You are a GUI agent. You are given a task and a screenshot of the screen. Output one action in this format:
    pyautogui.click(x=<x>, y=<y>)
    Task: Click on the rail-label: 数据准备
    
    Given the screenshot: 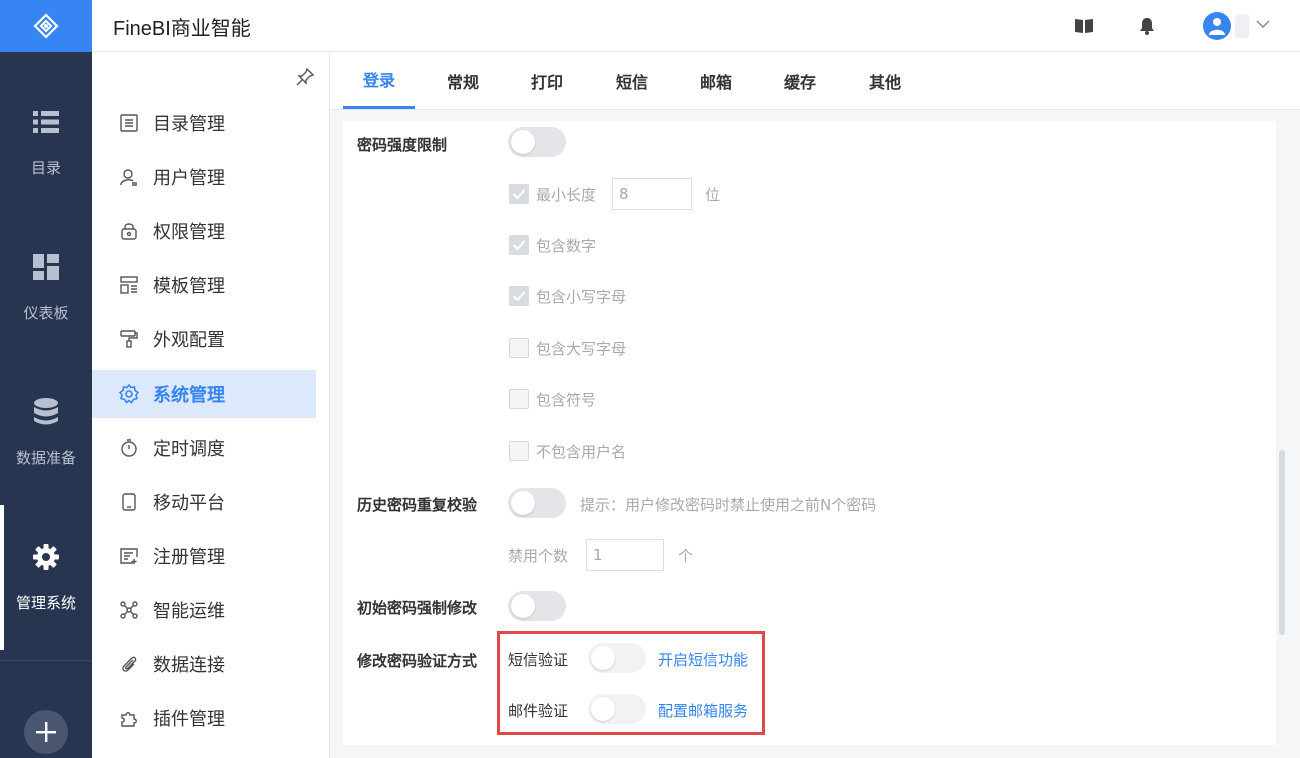 What is the action you would take?
    pyautogui.click(x=45, y=458)
    